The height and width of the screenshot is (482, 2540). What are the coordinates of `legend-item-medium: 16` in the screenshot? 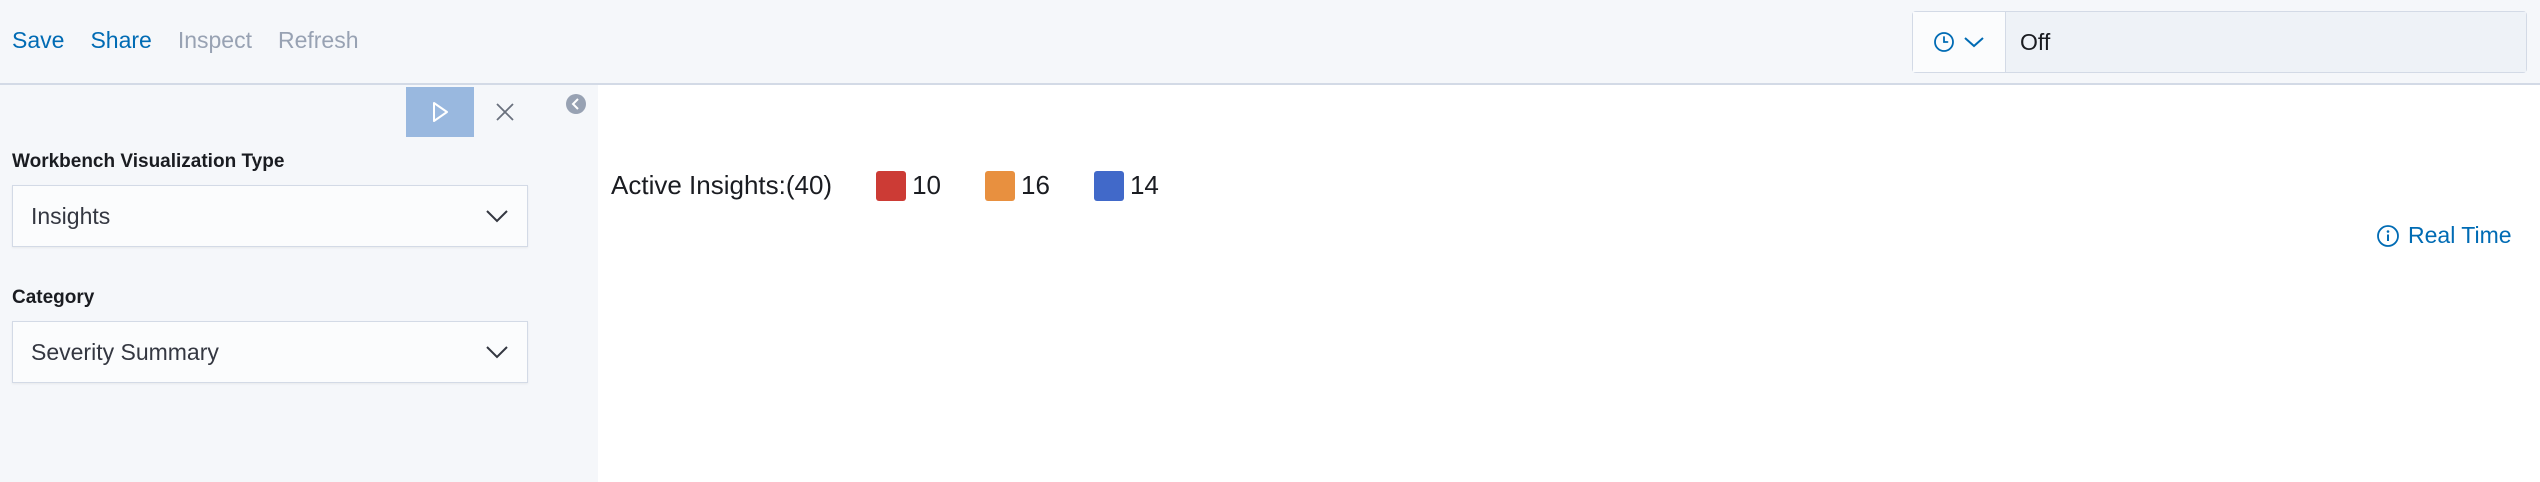 It's located at (1017, 185).